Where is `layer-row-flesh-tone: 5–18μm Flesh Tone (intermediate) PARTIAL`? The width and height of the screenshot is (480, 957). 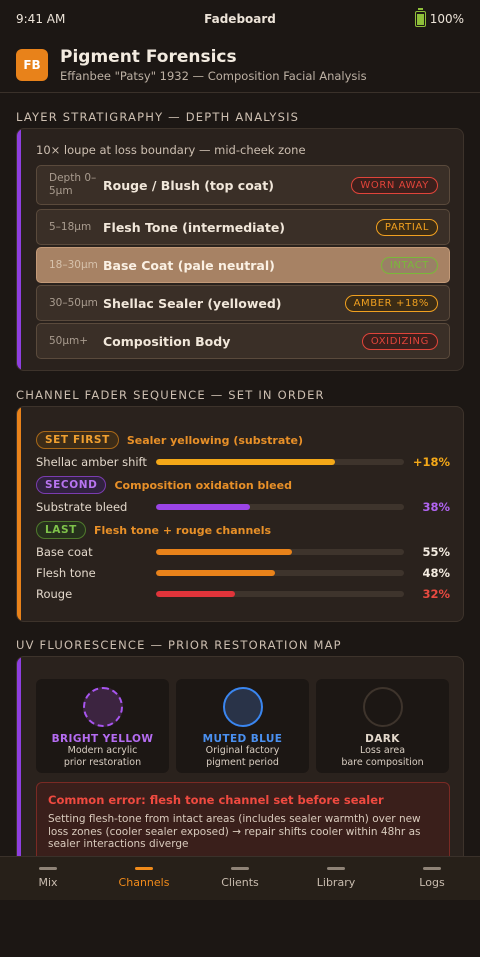 layer-row-flesh-tone: 5–18μm Flesh Tone (intermediate) PARTIAL is located at coordinates (243, 227).